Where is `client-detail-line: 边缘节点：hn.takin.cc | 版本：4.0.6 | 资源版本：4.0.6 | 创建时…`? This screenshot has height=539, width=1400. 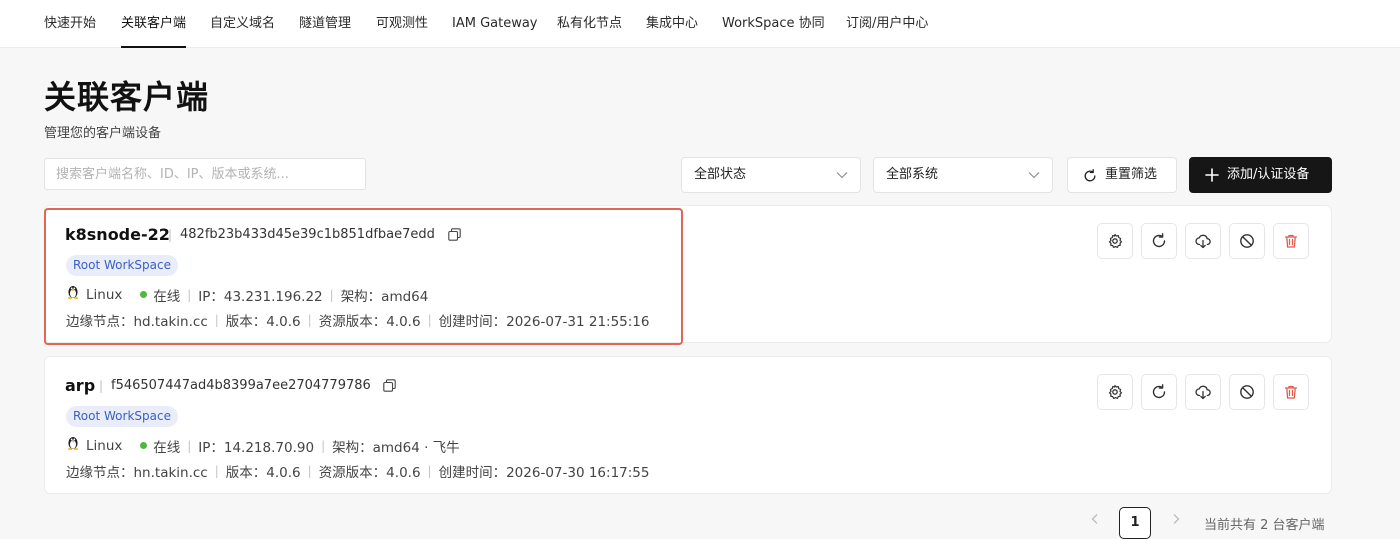
client-detail-line: 边缘节点：hn.takin.cc | 版本：4.0.6 | 资源版本：4.0.6 | 创建时… is located at coordinates (357, 471).